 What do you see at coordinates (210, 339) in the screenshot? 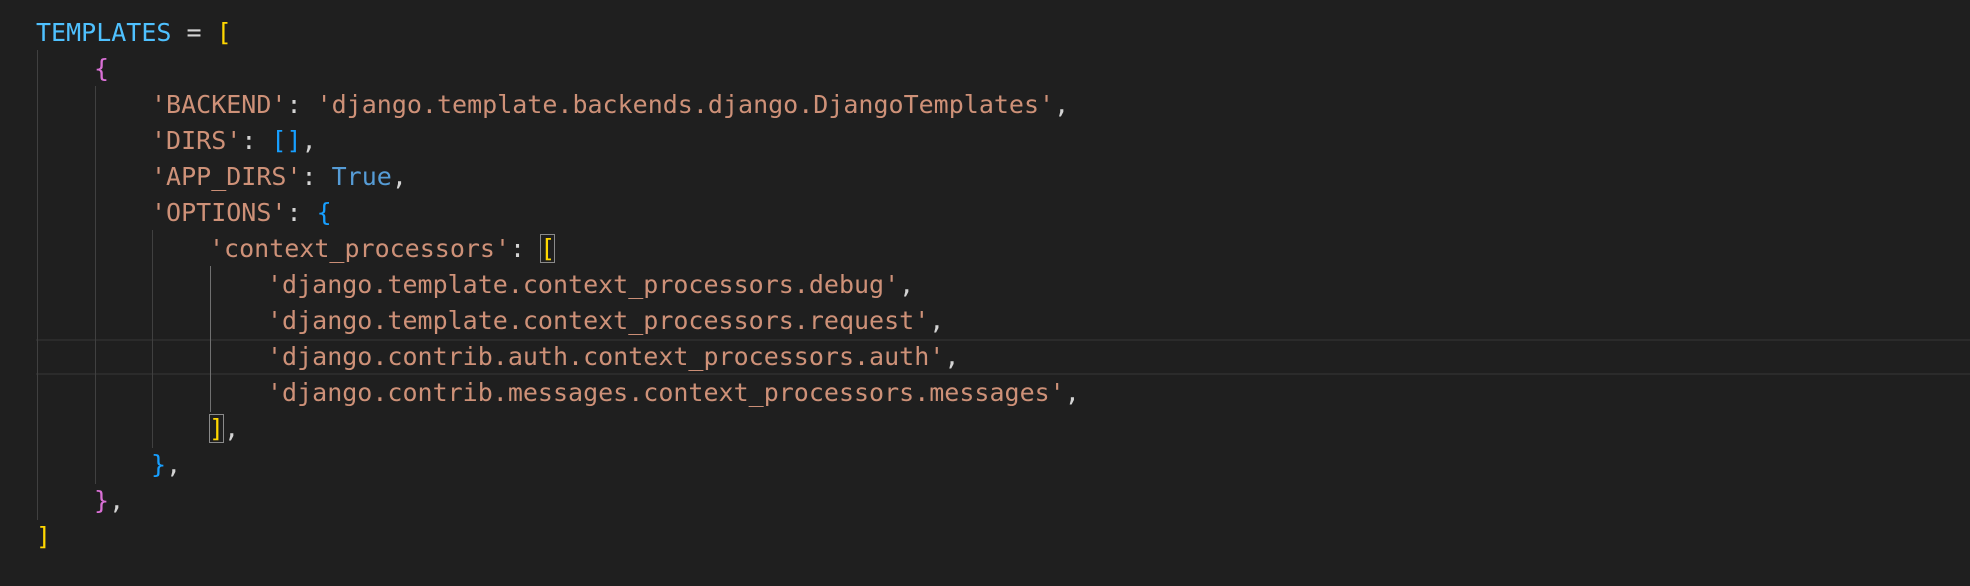
I see `indent-guide-active` at bounding box center [210, 339].